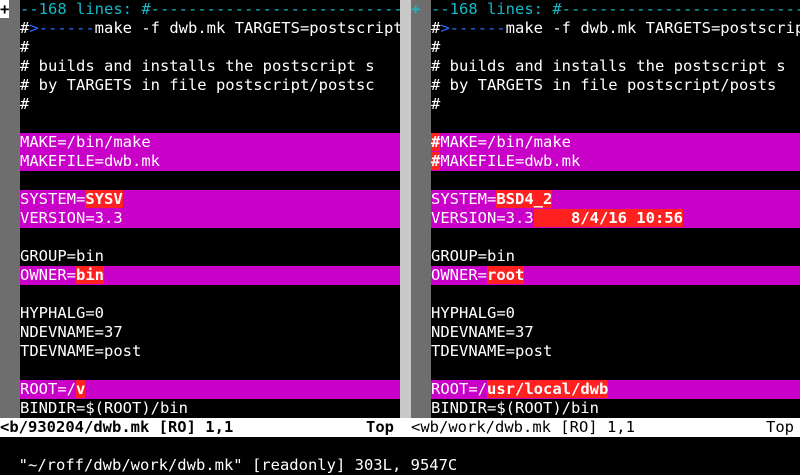 The height and width of the screenshot is (475, 800). I want to click on diff-changed-line: #MAKEFILE=dwb.mk, so click(615, 161).